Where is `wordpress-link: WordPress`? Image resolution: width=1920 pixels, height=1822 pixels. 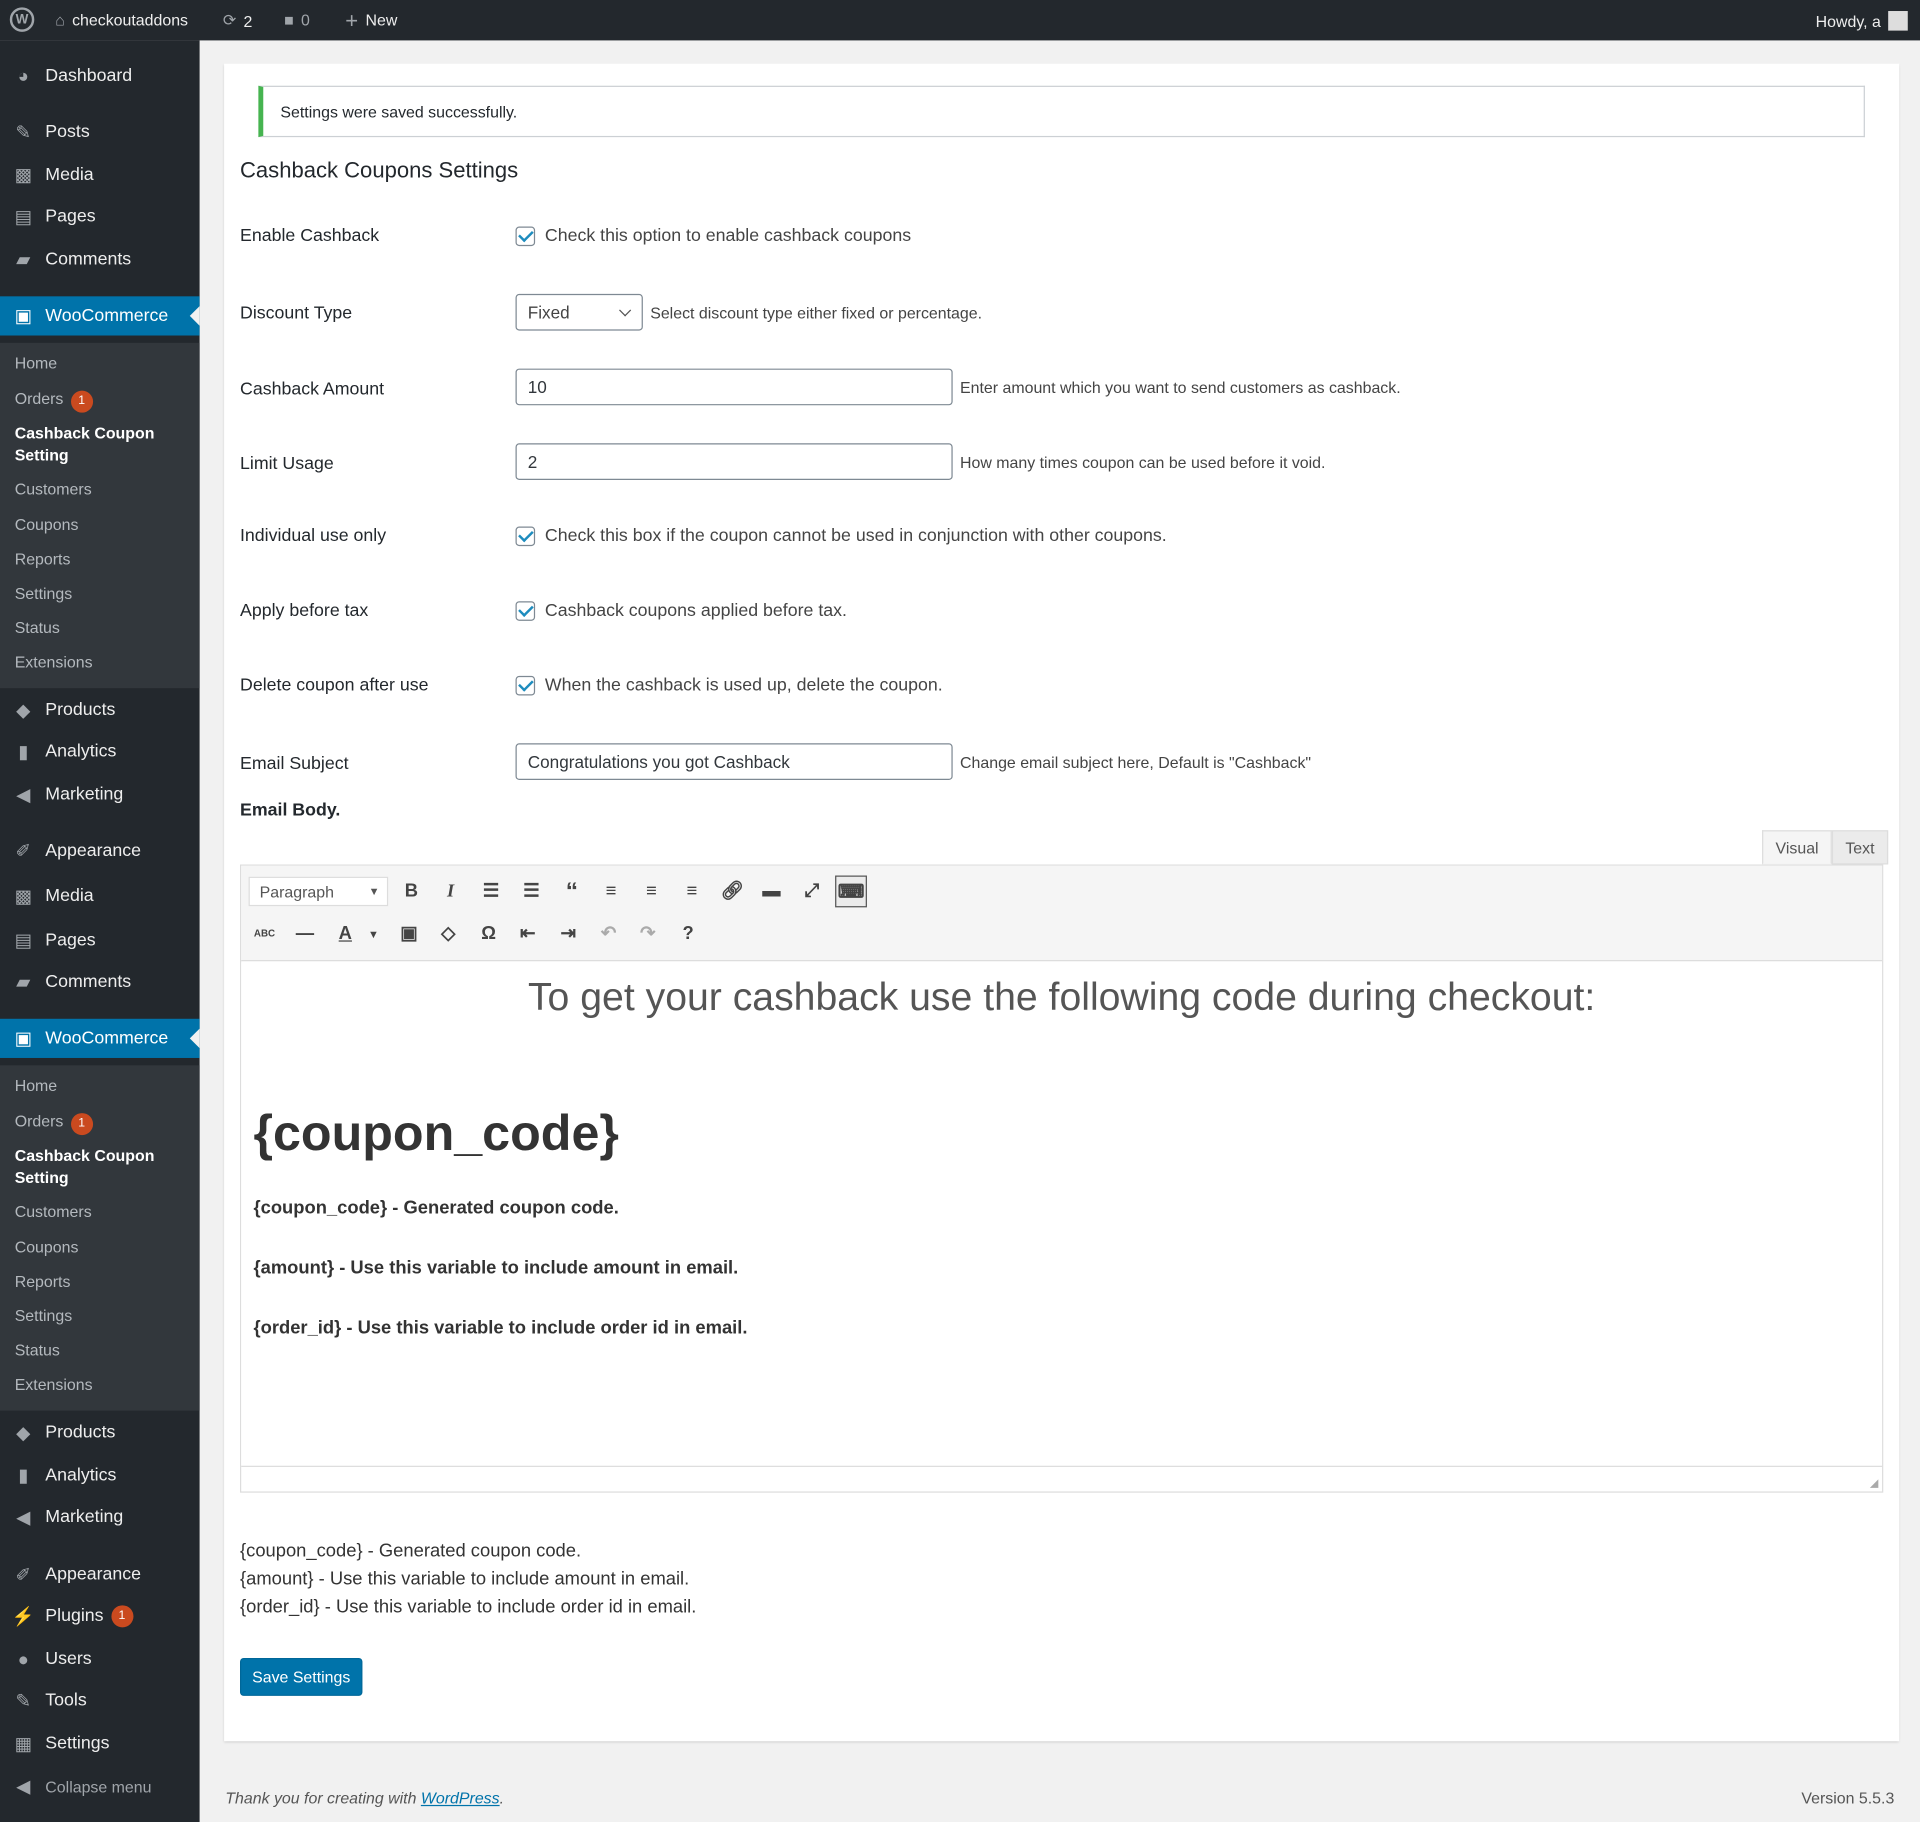 wordpress-link: WordPress is located at coordinates (460, 1798).